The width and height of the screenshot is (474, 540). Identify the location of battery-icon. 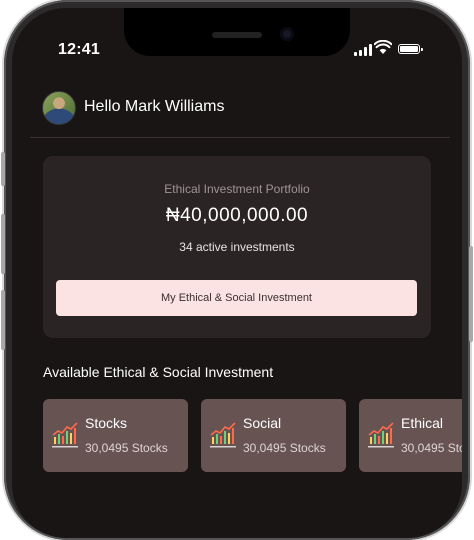
(410, 49).